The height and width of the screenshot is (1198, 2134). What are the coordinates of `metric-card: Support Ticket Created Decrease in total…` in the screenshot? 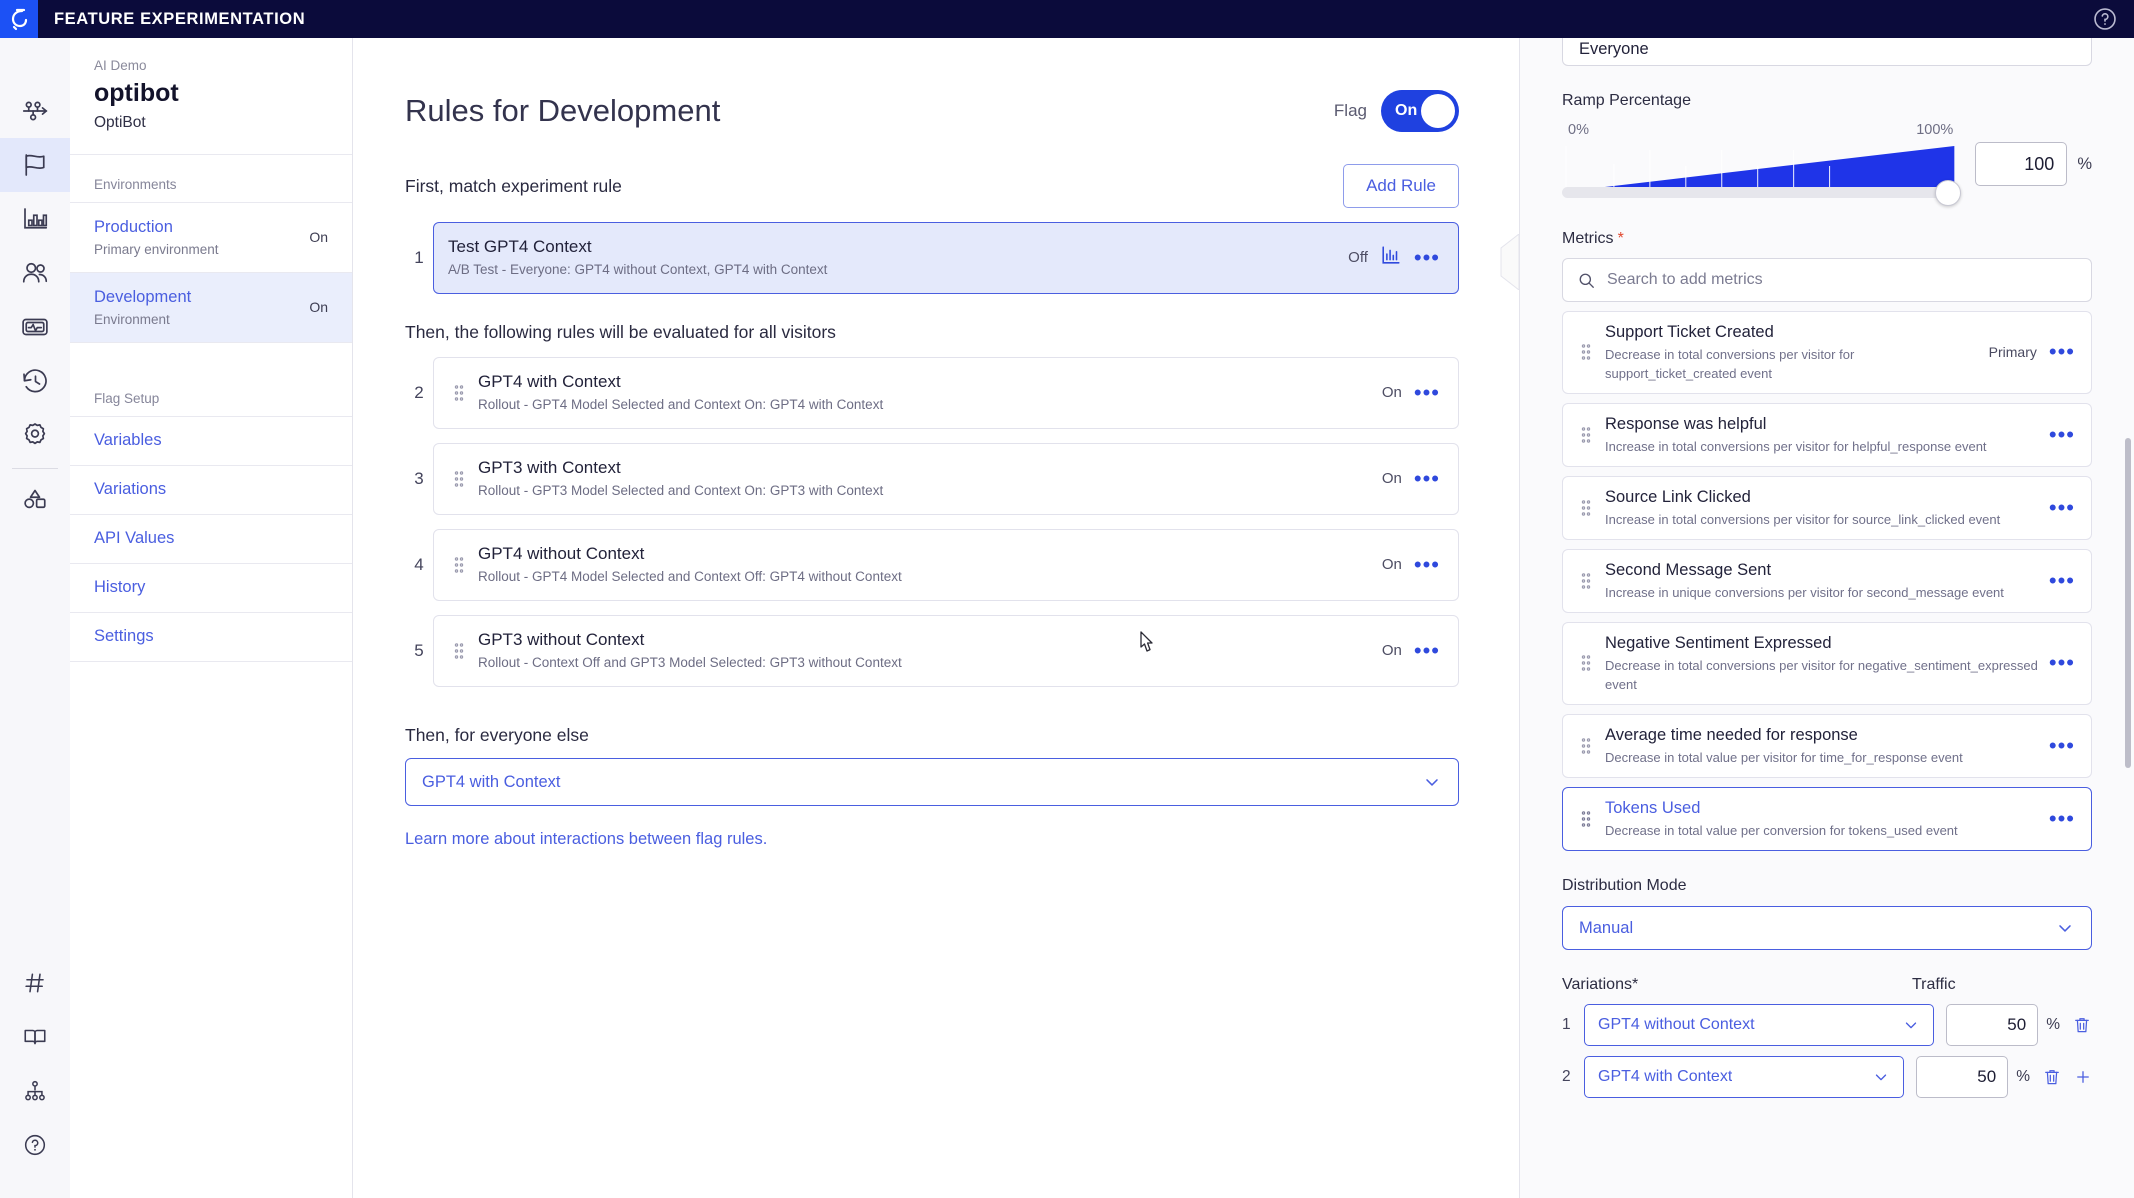 It's located at (1827, 352).